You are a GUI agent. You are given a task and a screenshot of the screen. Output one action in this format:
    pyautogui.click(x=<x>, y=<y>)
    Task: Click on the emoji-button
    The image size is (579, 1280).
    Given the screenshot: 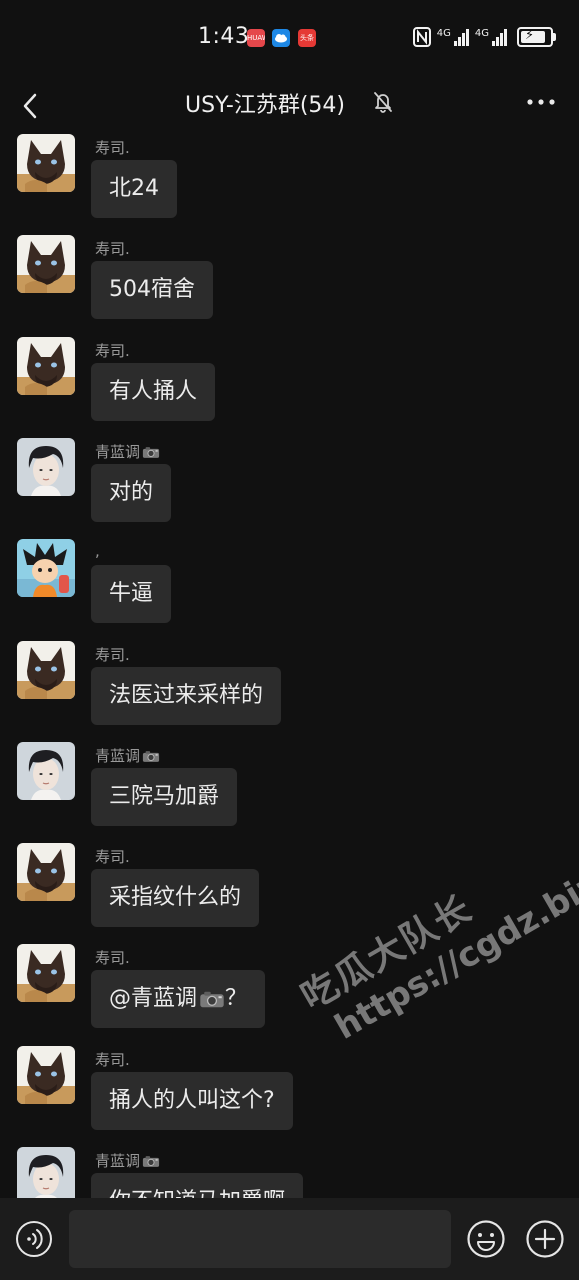 What is the action you would take?
    pyautogui.click(x=486, y=1239)
    